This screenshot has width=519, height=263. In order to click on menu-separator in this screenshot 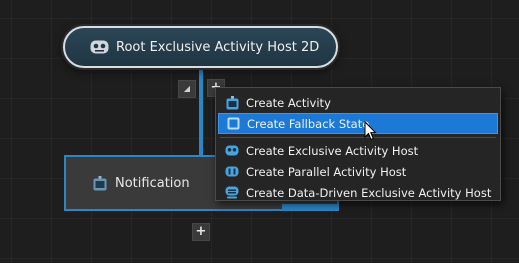, I will do `click(358, 137)`.